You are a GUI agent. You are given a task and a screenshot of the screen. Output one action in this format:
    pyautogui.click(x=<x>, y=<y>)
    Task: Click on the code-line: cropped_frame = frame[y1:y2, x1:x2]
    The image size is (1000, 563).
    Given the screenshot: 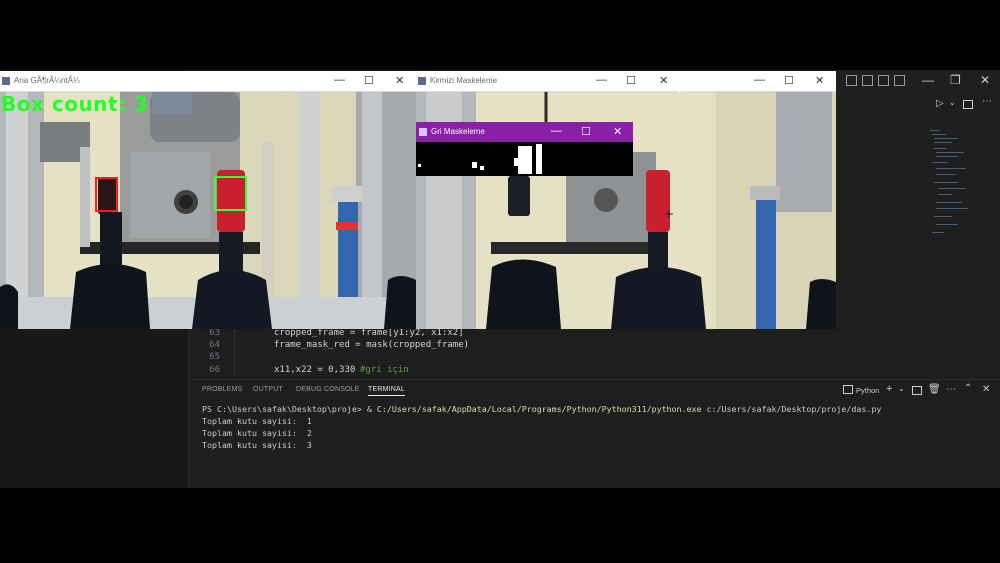 What is the action you would take?
    pyautogui.click(x=369, y=333)
    